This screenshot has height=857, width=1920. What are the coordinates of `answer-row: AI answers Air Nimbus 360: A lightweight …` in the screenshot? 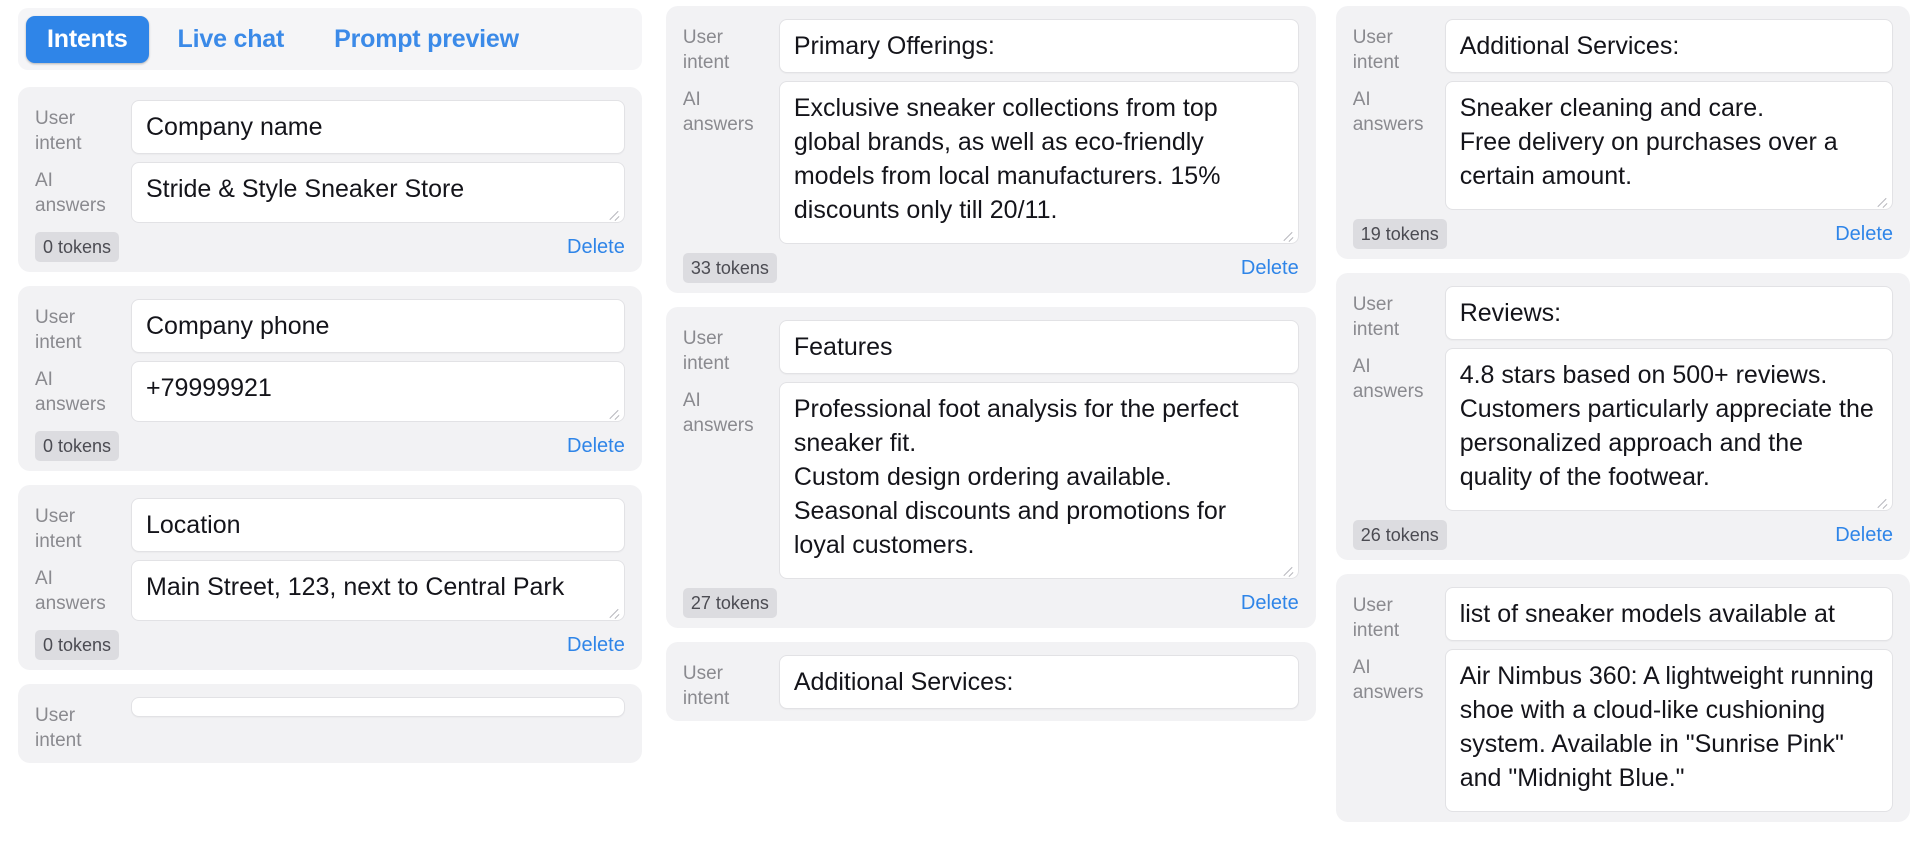 It's located at (1623, 730).